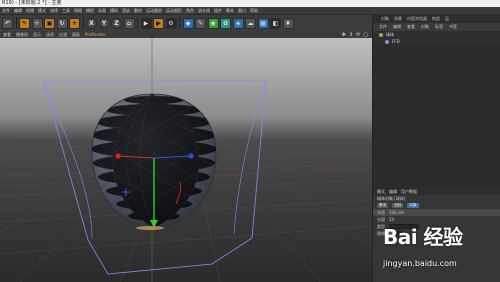  I want to click on menu-item: 角色, so click(190, 11).